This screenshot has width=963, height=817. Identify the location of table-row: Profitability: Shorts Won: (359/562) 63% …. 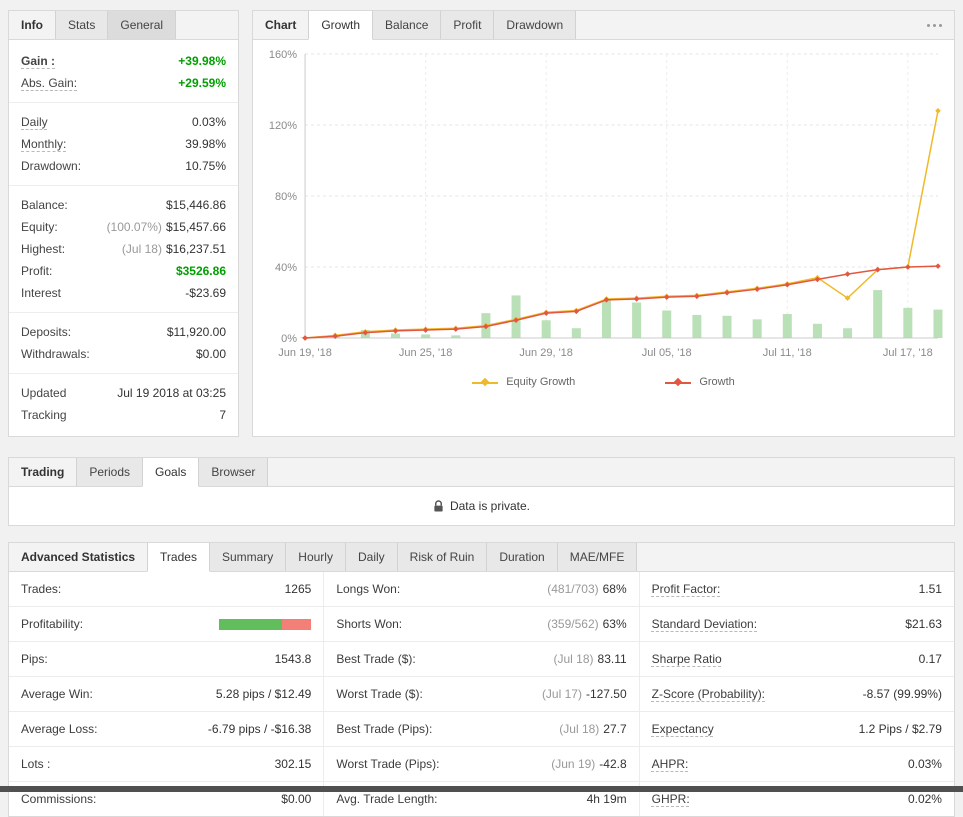
(481, 624).